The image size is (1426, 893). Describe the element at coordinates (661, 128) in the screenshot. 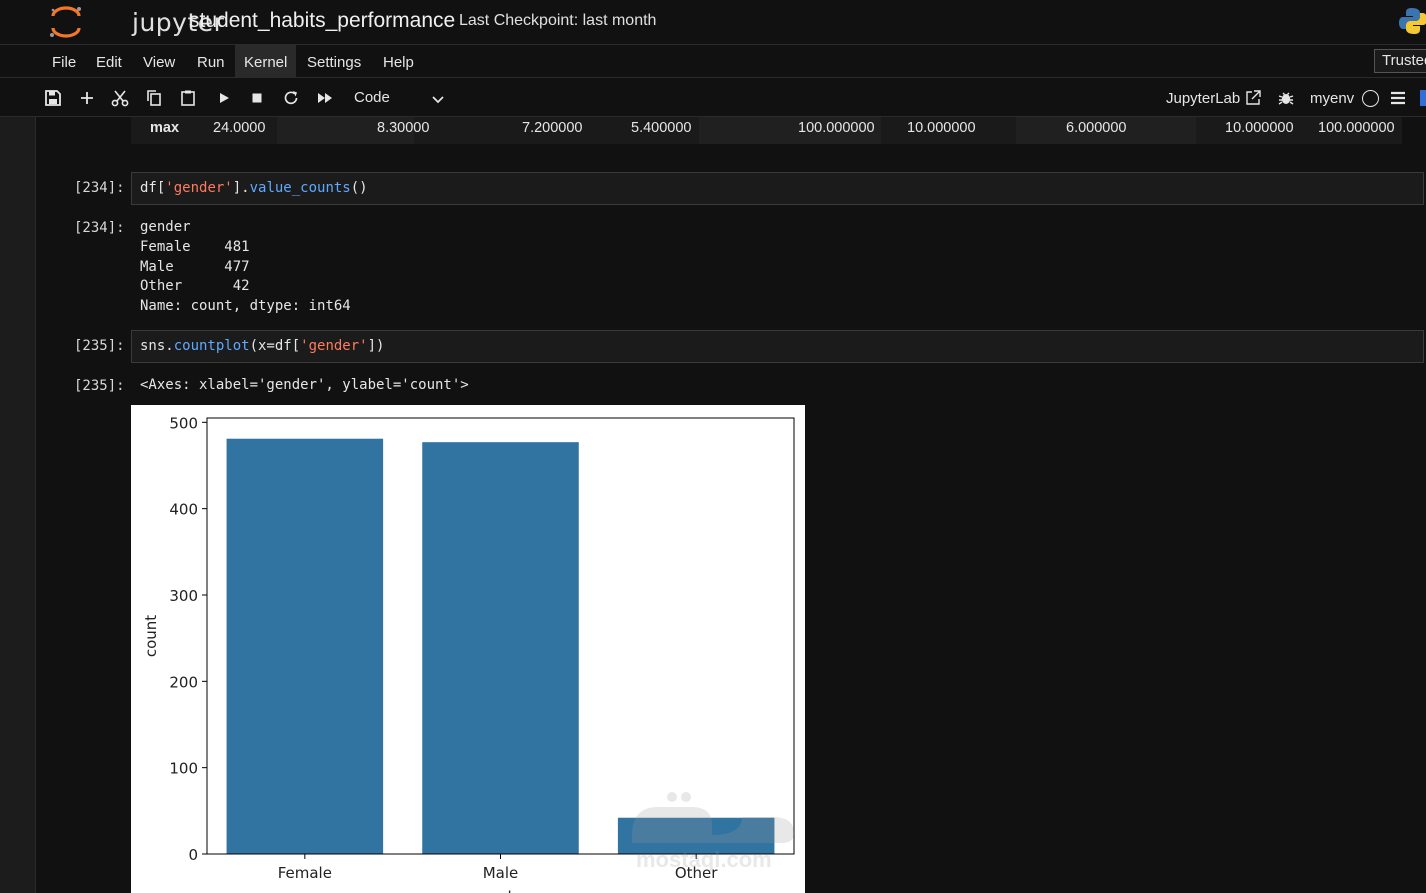

I see `table-cell: 5.400000` at that location.